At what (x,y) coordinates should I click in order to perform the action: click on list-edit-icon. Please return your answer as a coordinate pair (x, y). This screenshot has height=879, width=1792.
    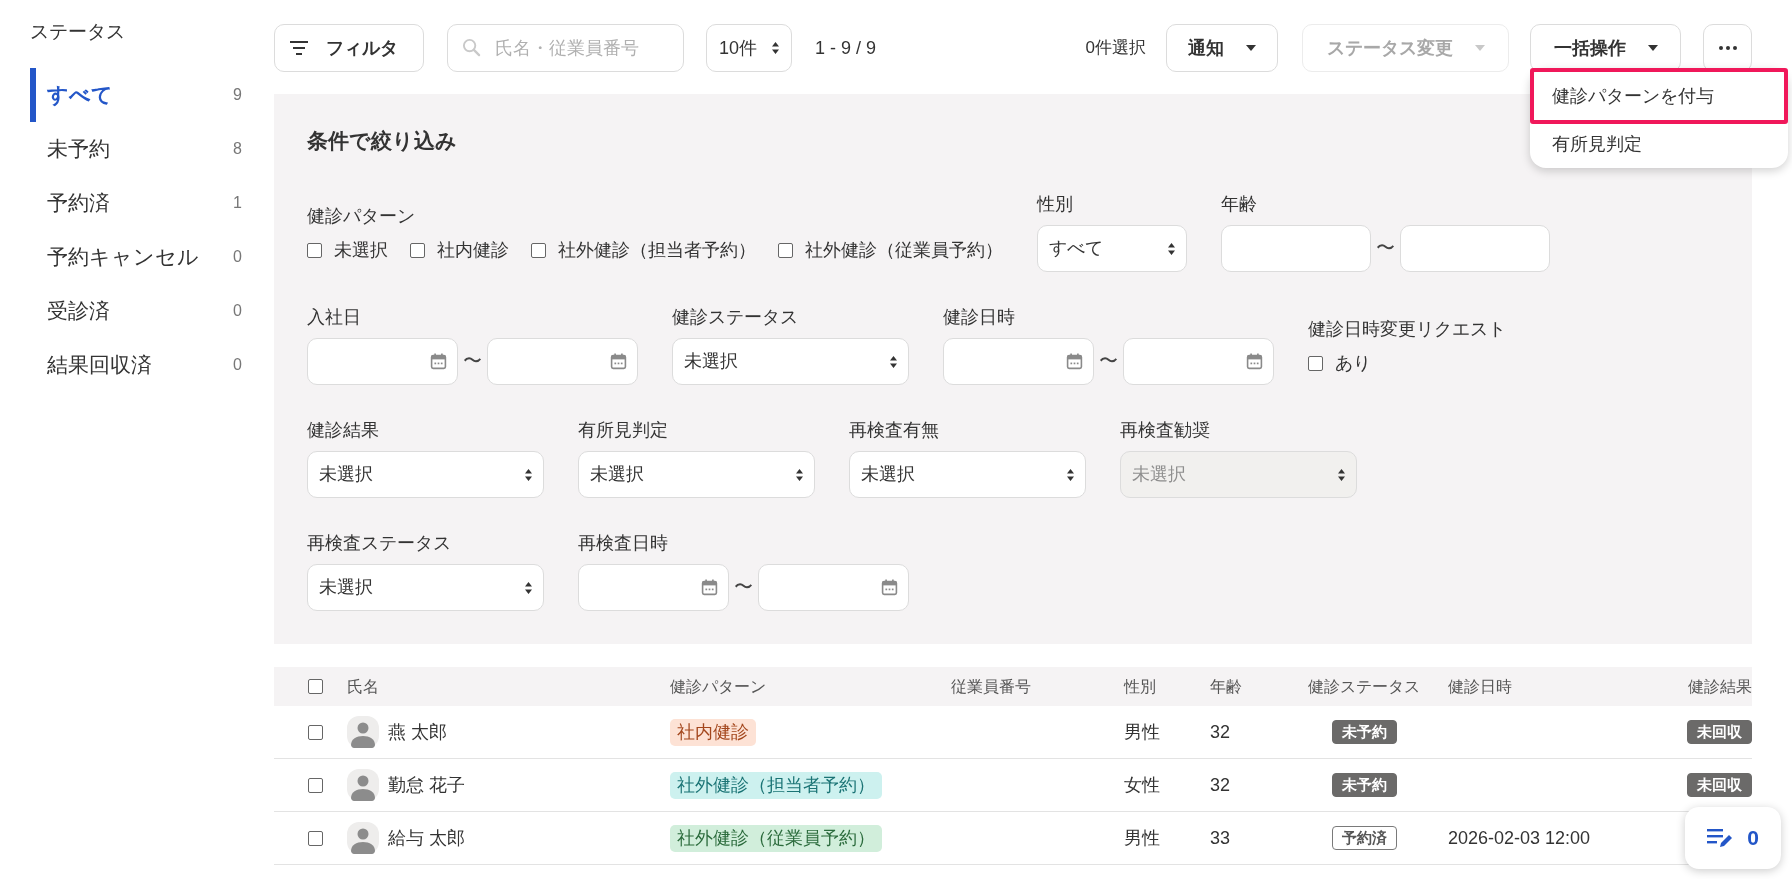
    Looking at the image, I should click on (1720, 838).